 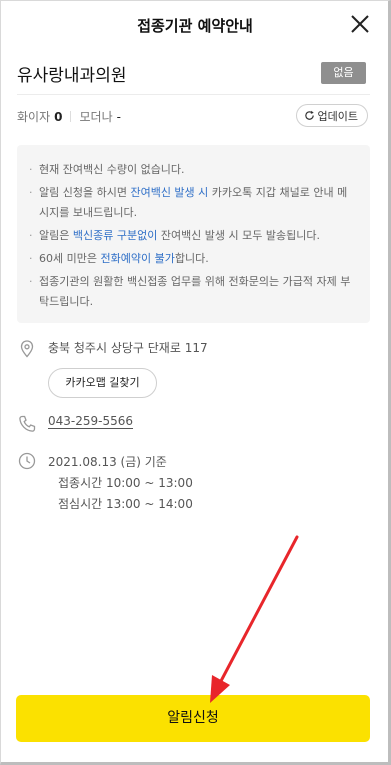 What do you see at coordinates (128, 348) in the screenshot?
I see `address-text: 충북 청주시 상당구 단재로 117` at bounding box center [128, 348].